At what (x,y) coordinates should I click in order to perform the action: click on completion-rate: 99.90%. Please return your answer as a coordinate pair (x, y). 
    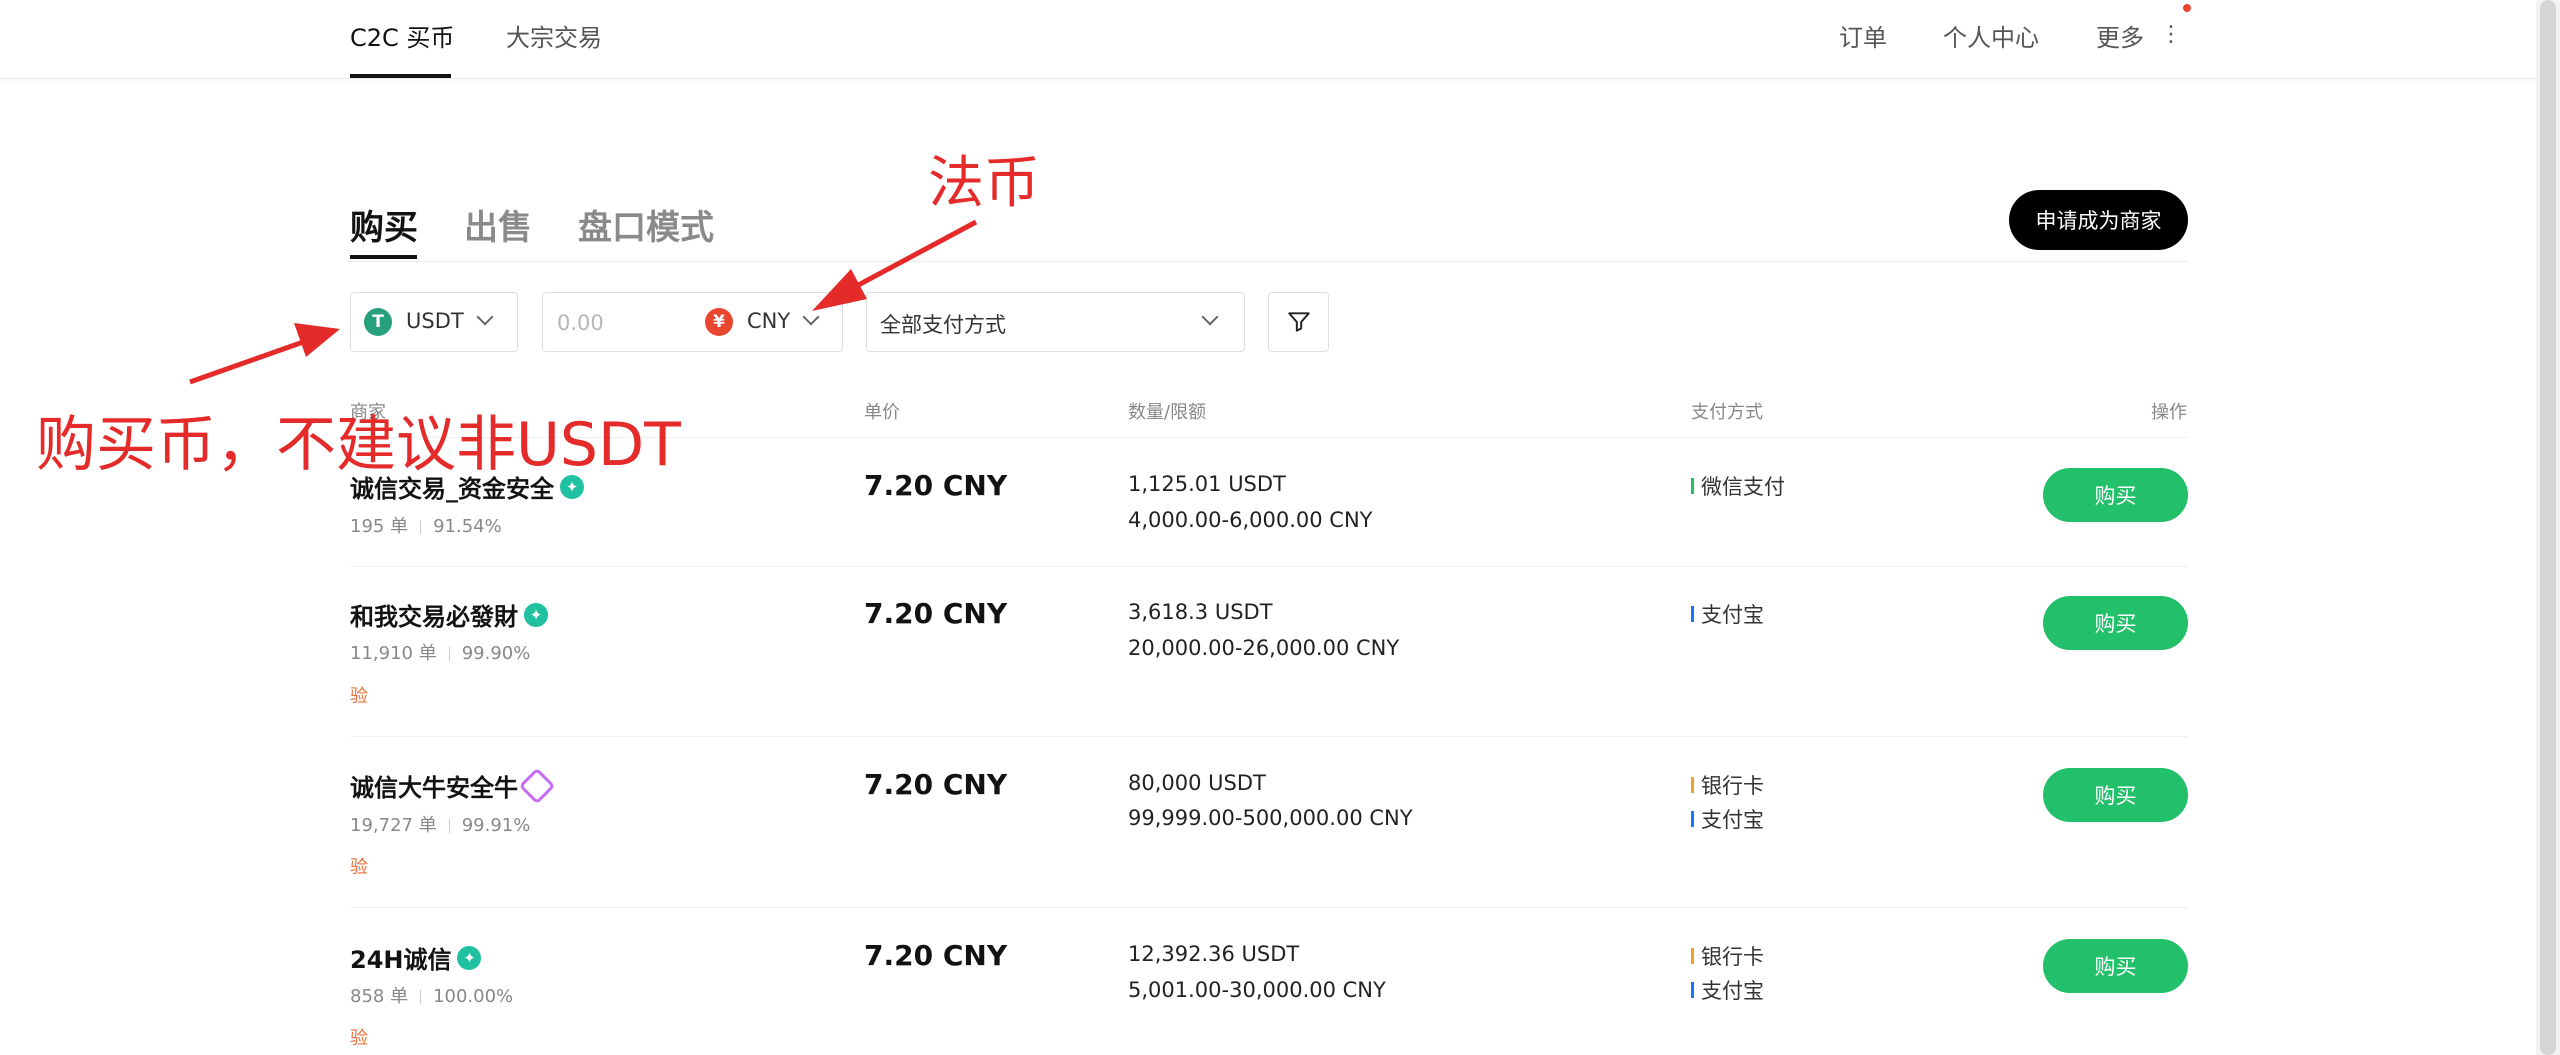
    Looking at the image, I should click on (496, 653).